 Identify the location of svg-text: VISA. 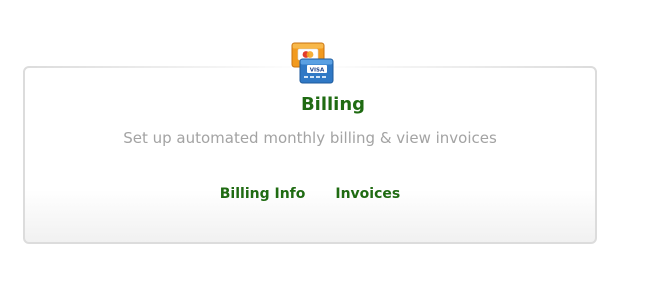
(317, 71).